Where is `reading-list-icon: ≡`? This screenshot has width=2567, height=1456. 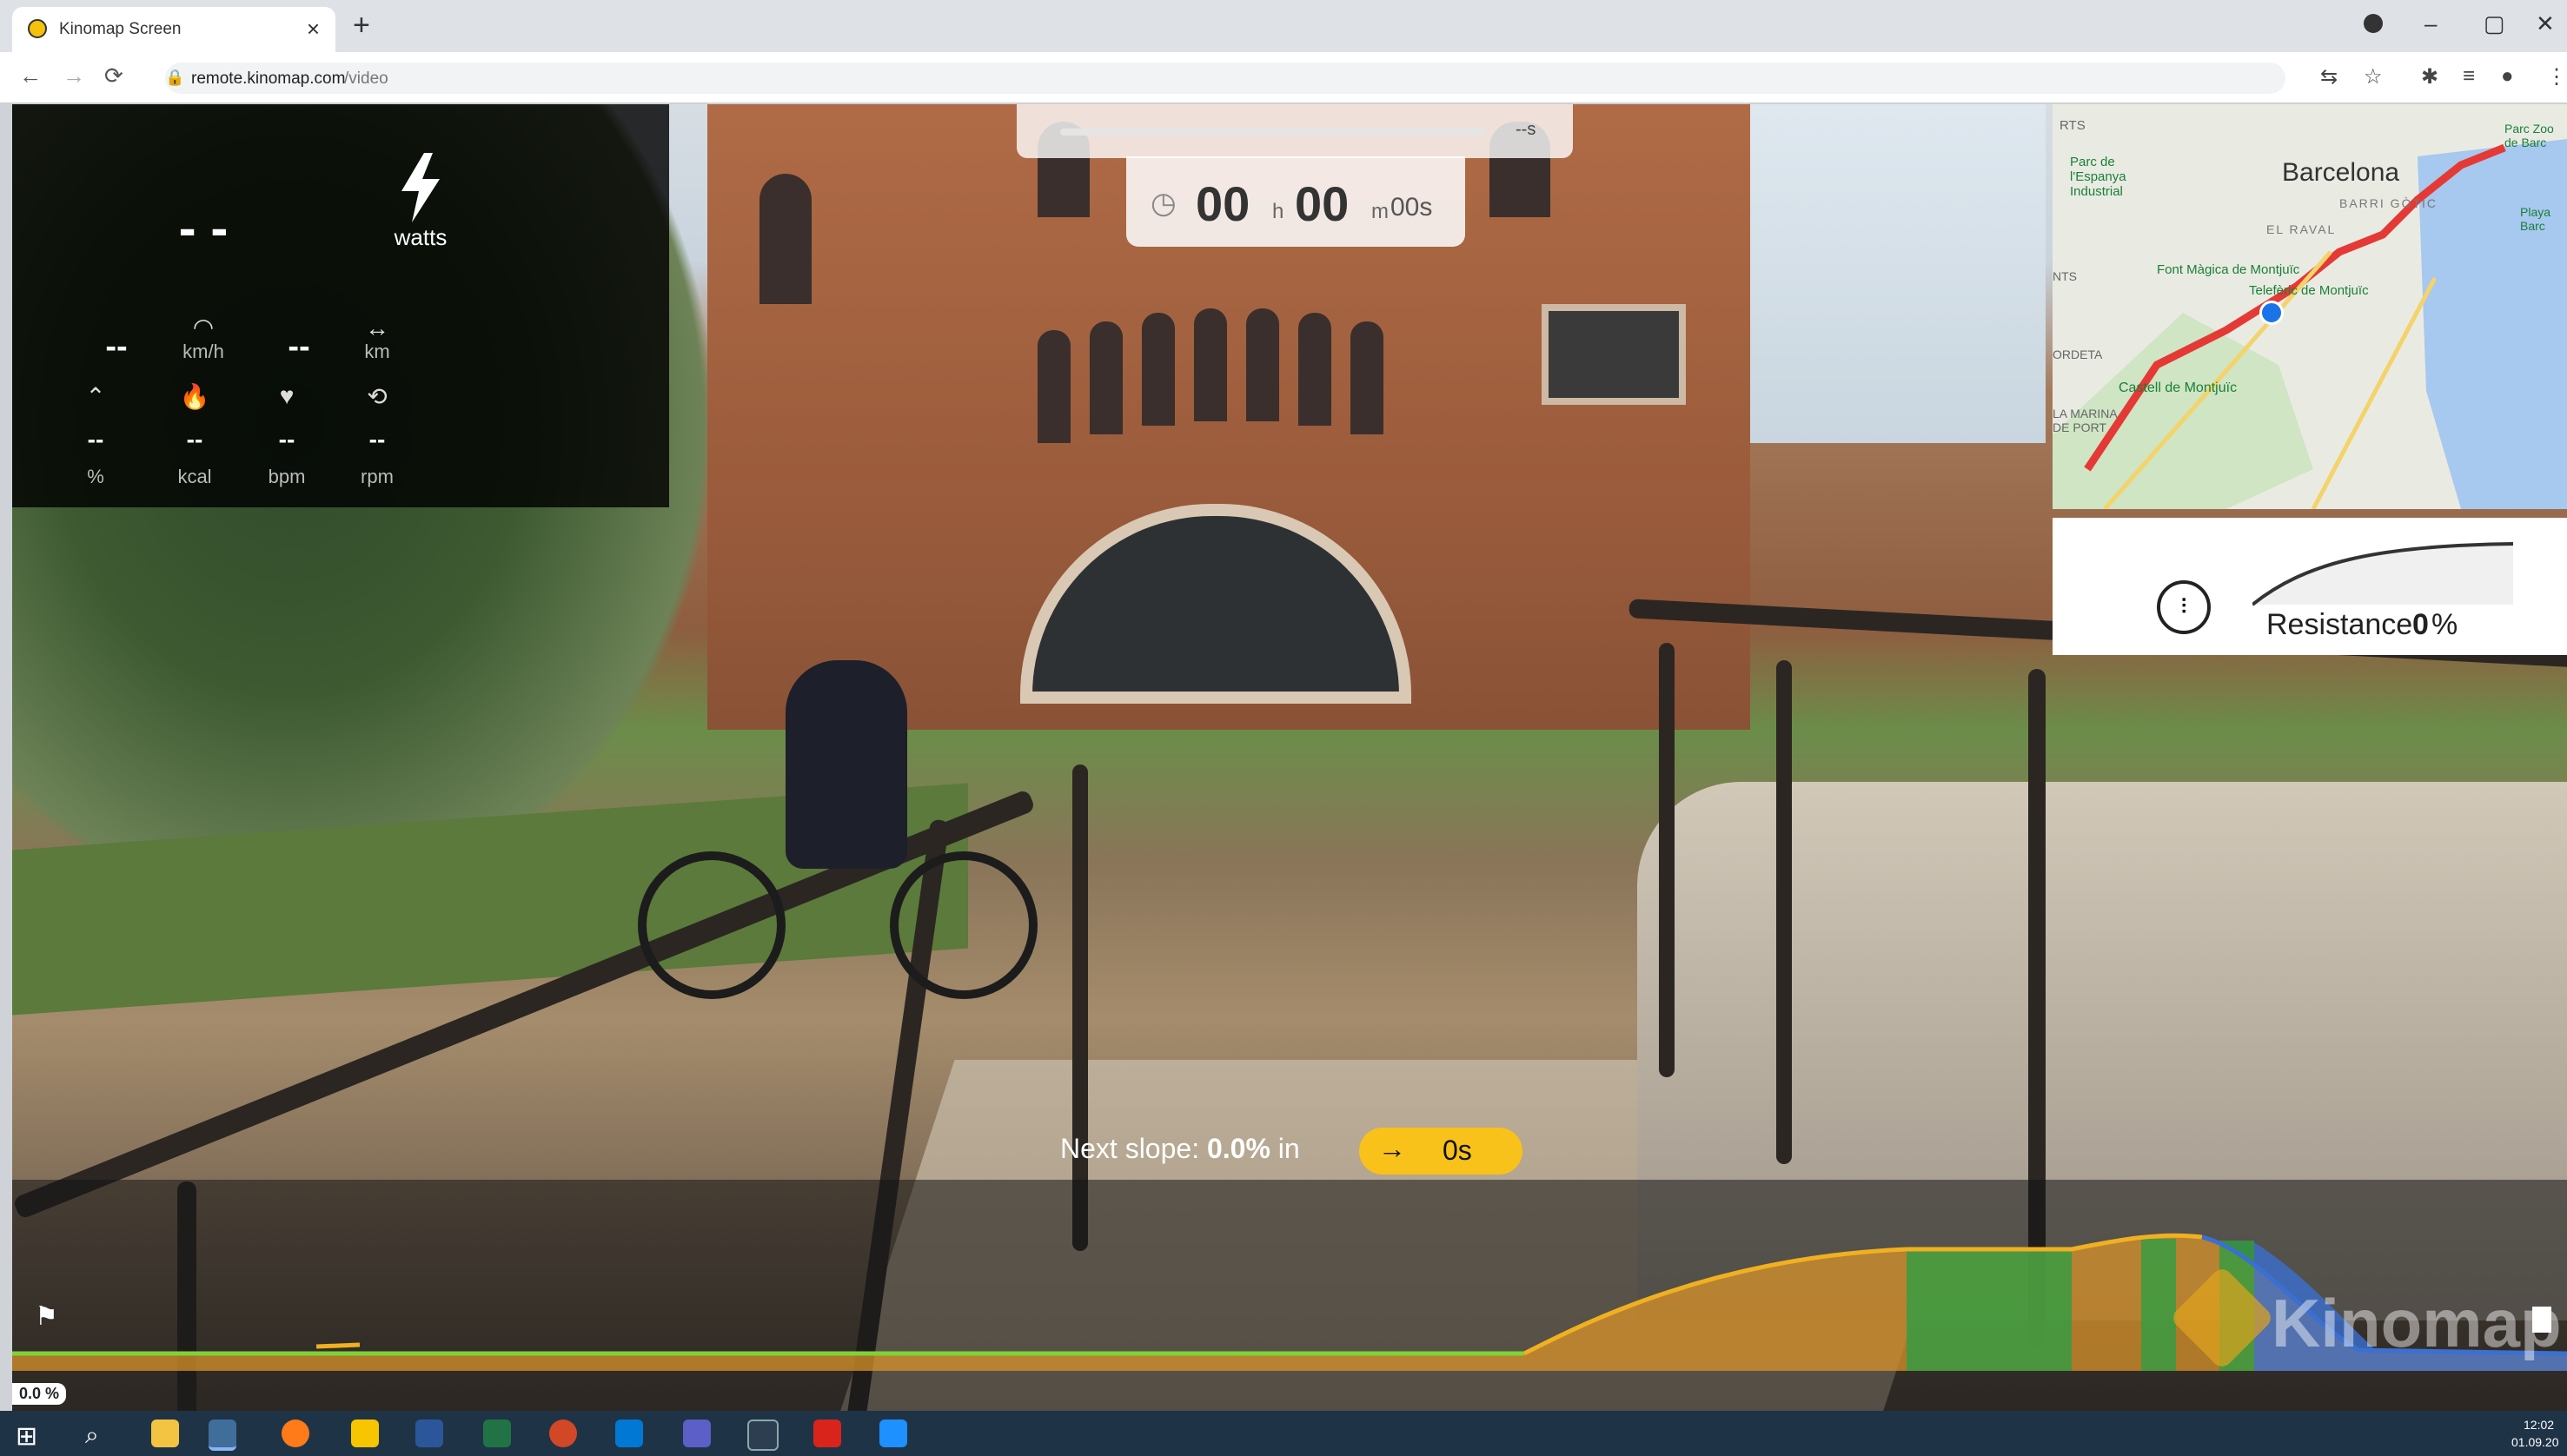 reading-list-icon: ≡ is located at coordinates (2469, 76).